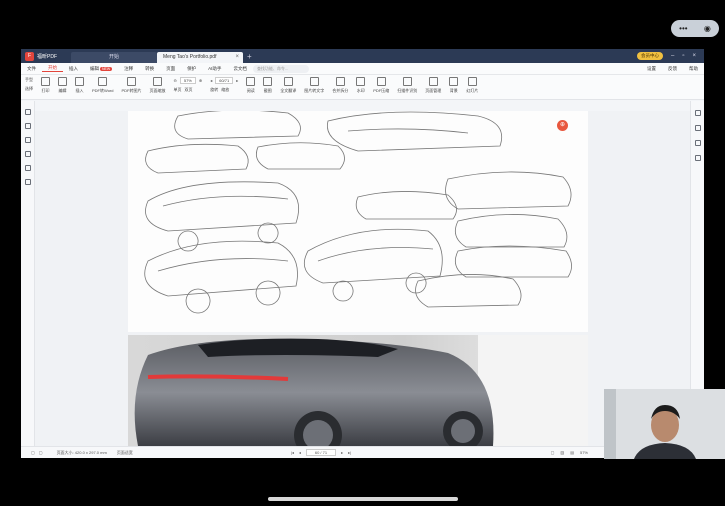  Describe the element at coordinates (214, 69) in the screenshot. I see `menu-ai: AI助手` at that location.